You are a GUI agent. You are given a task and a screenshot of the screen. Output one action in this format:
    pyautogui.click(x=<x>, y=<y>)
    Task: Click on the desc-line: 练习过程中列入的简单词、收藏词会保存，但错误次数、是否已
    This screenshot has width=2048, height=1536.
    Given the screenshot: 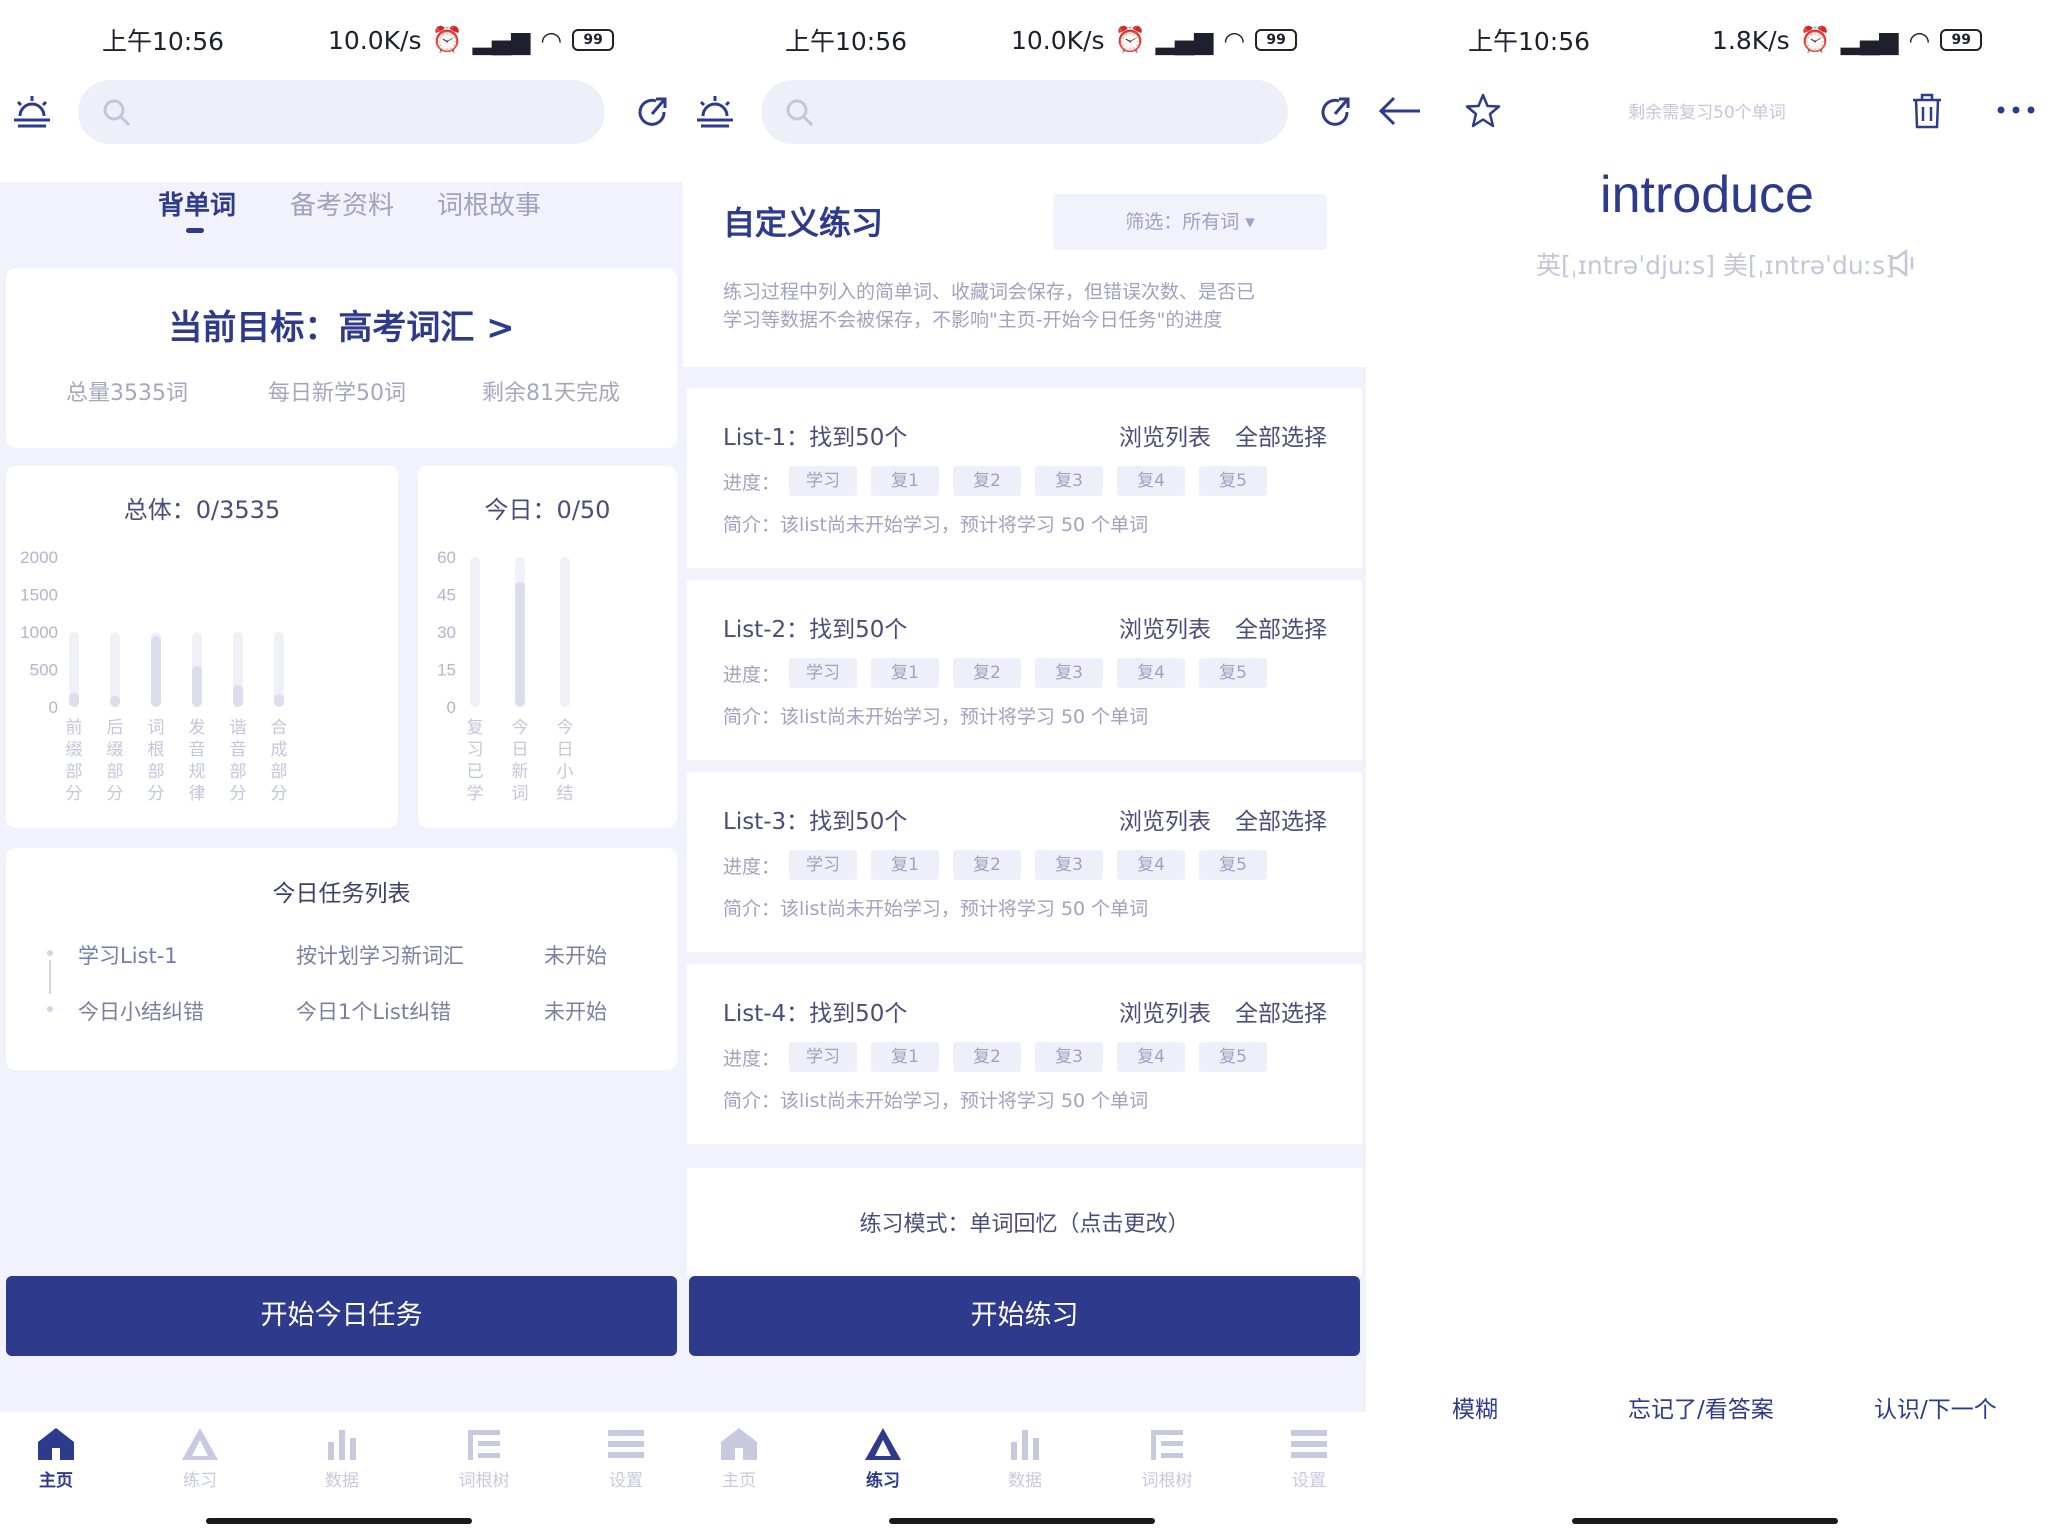 What is the action you would take?
    pyautogui.click(x=989, y=292)
    